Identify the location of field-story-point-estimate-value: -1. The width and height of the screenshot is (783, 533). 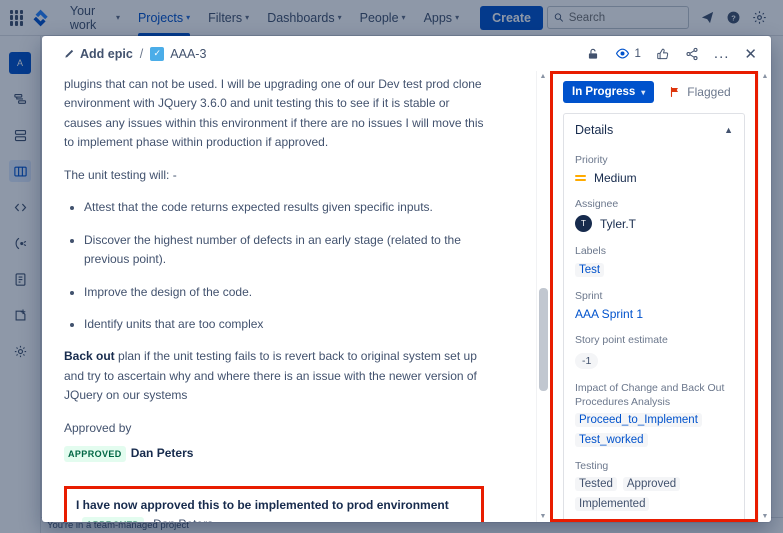
(587, 360).